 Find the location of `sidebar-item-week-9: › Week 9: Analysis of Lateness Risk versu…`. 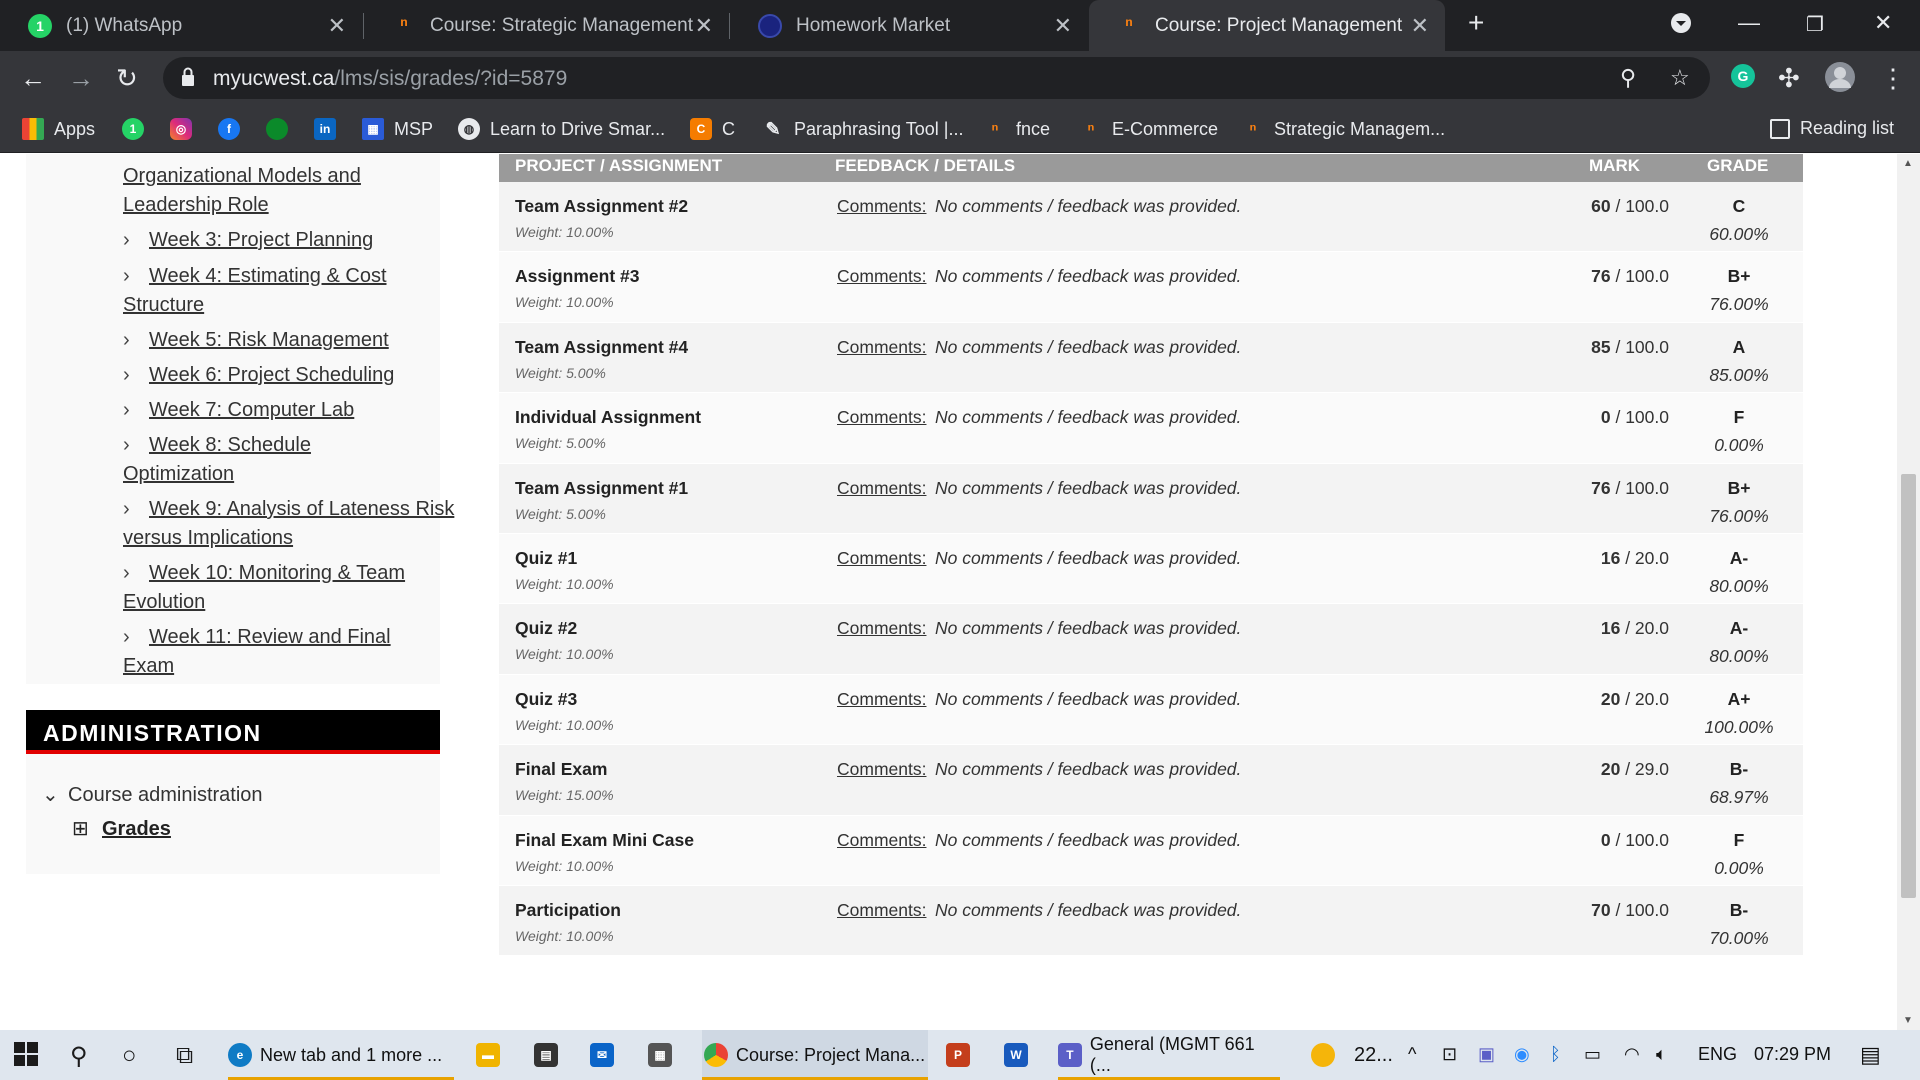

sidebar-item-week-9: › Week 9: Analysis of Lateness Risk versu… is located at coordinates (293, 524).